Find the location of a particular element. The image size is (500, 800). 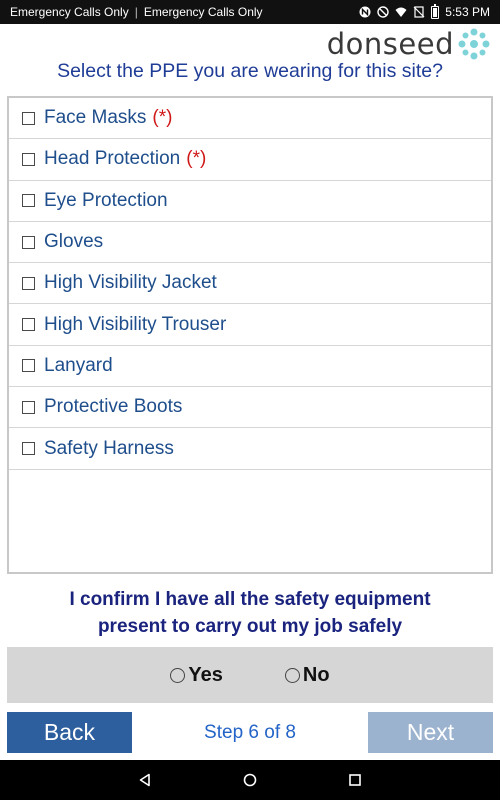

ppe-item-label: Gloves is located at coordinates (74, 242).